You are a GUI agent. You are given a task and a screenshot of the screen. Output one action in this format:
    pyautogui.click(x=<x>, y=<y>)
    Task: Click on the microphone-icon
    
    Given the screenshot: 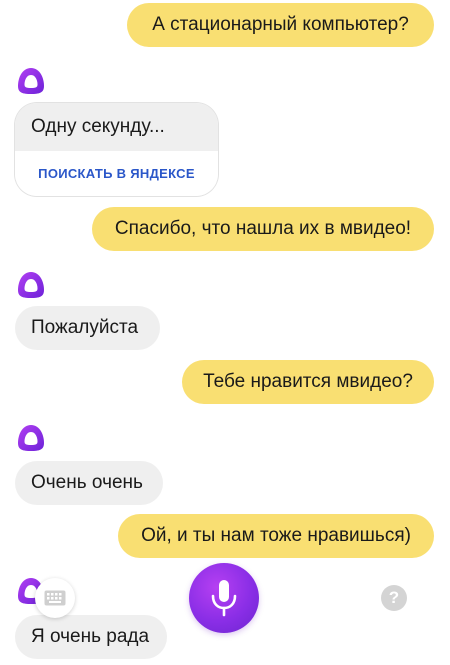 What is the action you would take?
    pyautogui.click(x=224, y=598)
    